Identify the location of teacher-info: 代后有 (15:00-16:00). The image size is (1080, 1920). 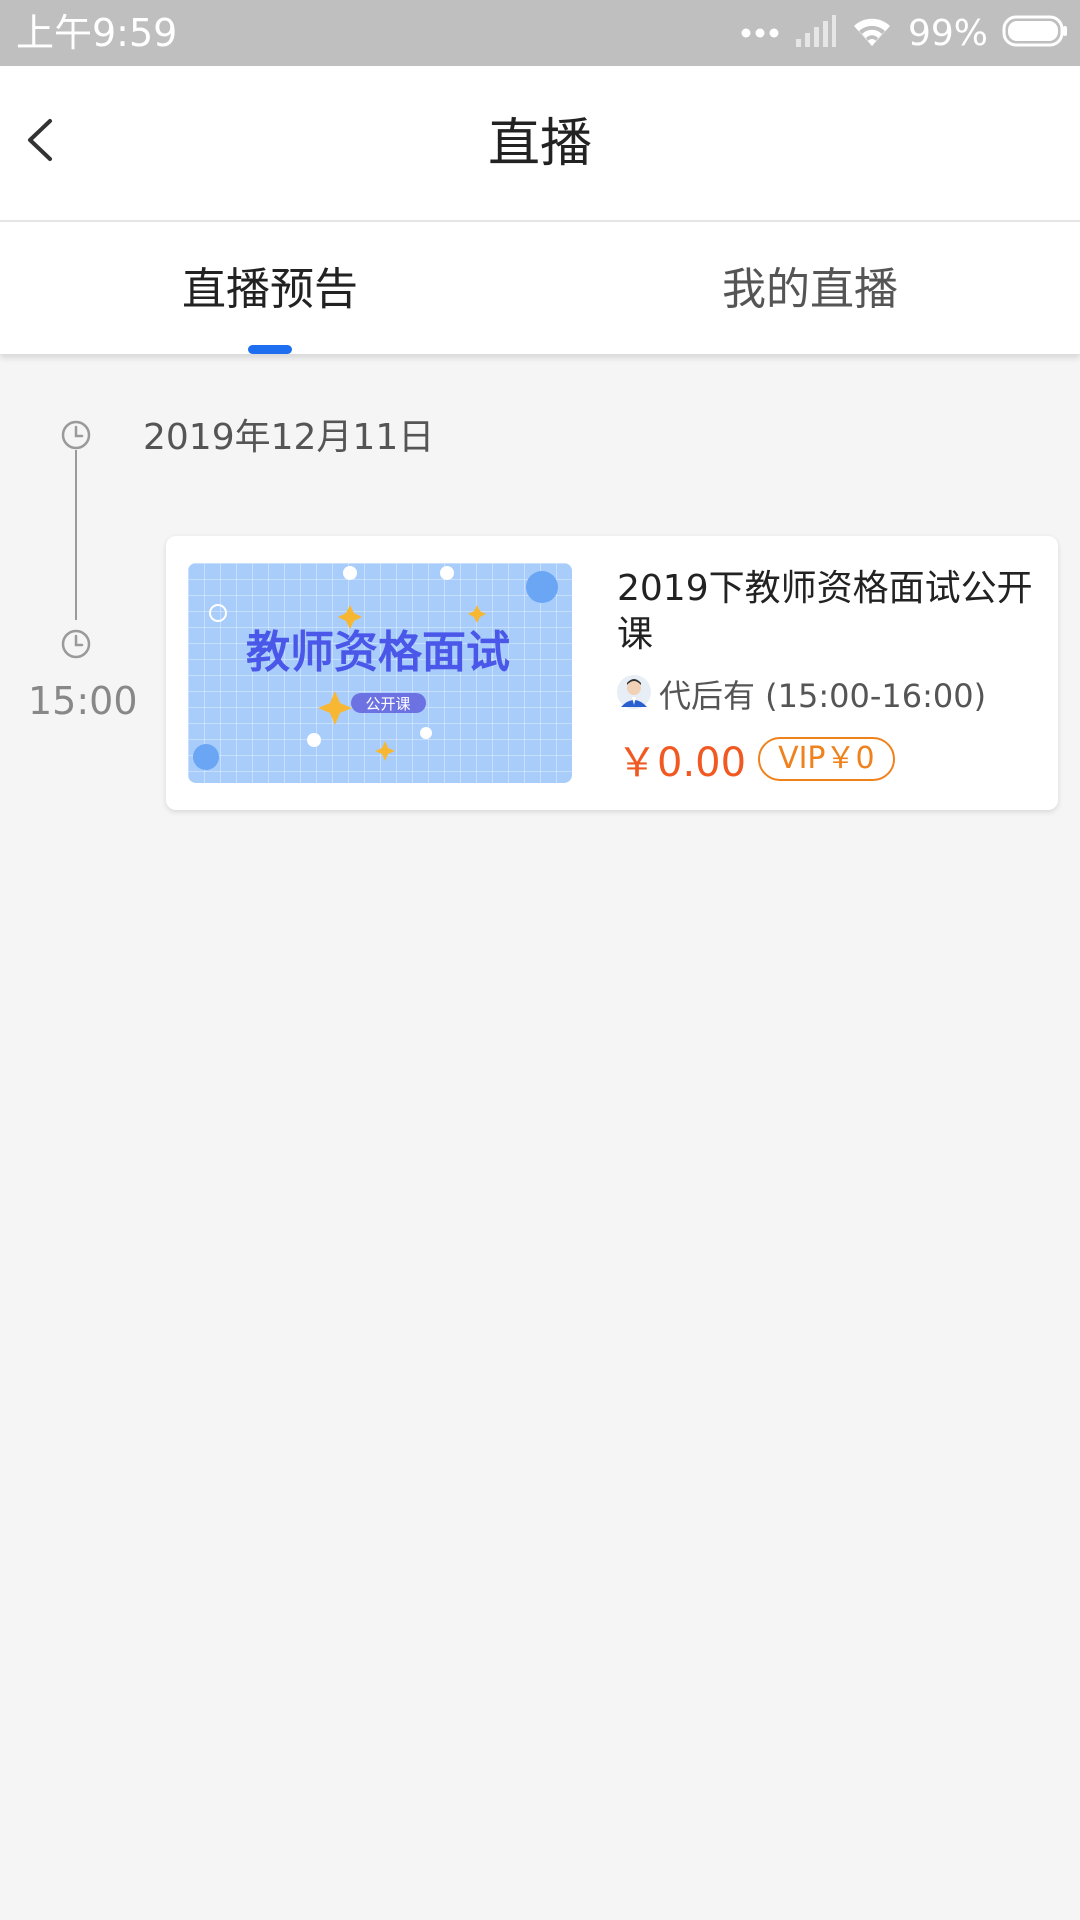
(823, 696).